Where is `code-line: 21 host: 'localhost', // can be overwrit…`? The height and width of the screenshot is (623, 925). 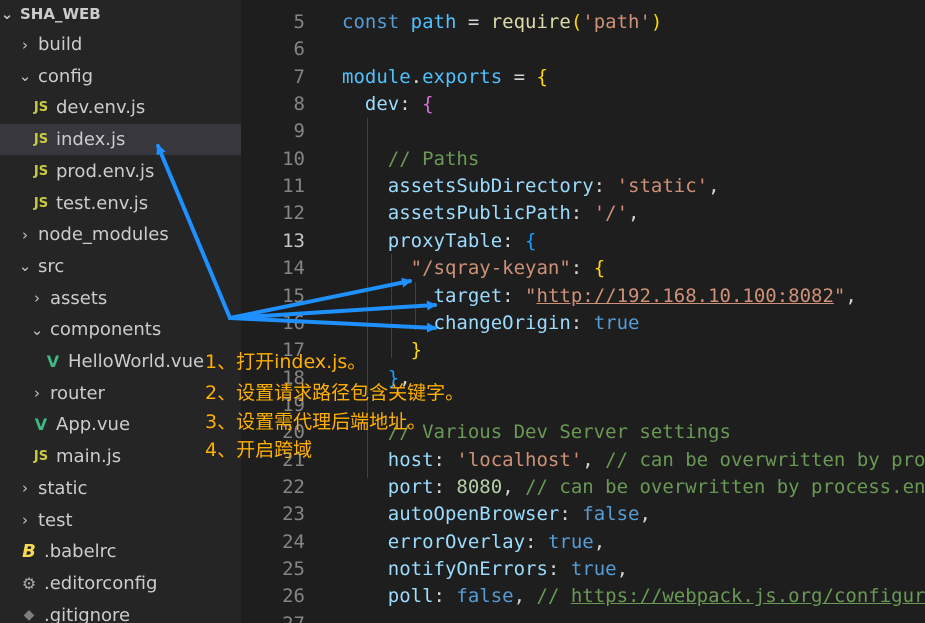 code-line: 21 host: 'localhost', // can be overwrit… is located at coordinates (583, 460).